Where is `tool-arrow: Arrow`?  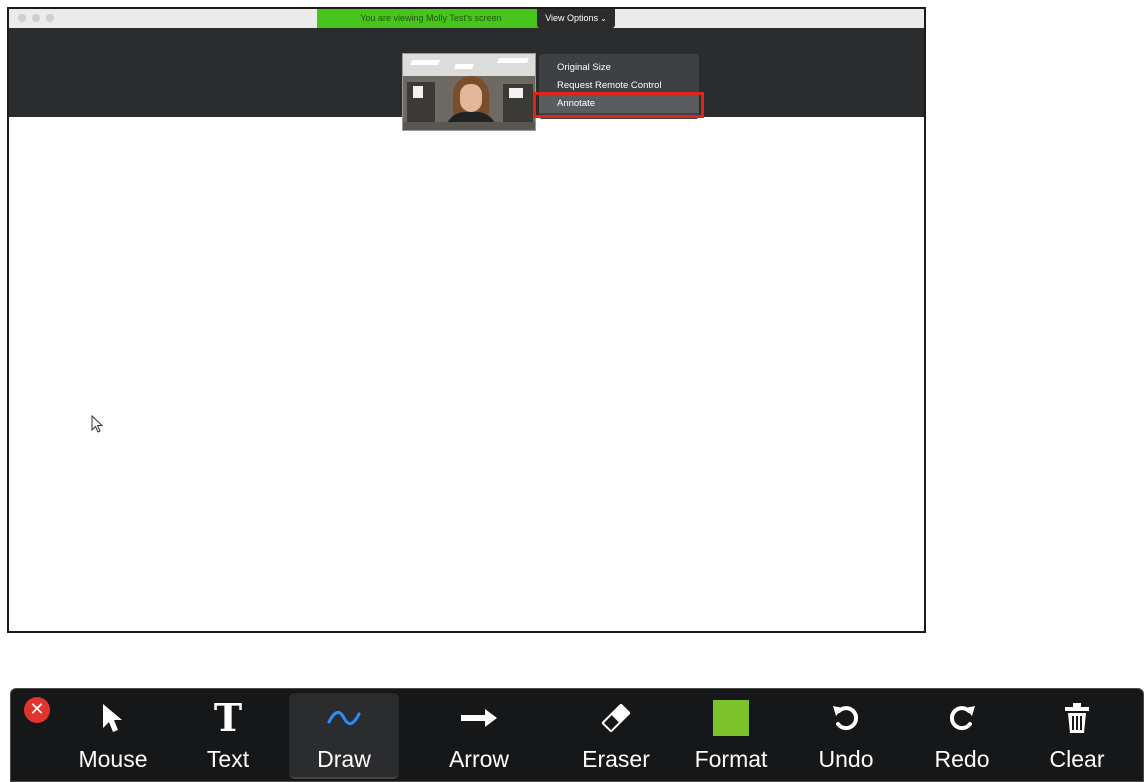 tool-arrow: Arrow is located at coordinates (479, 735).